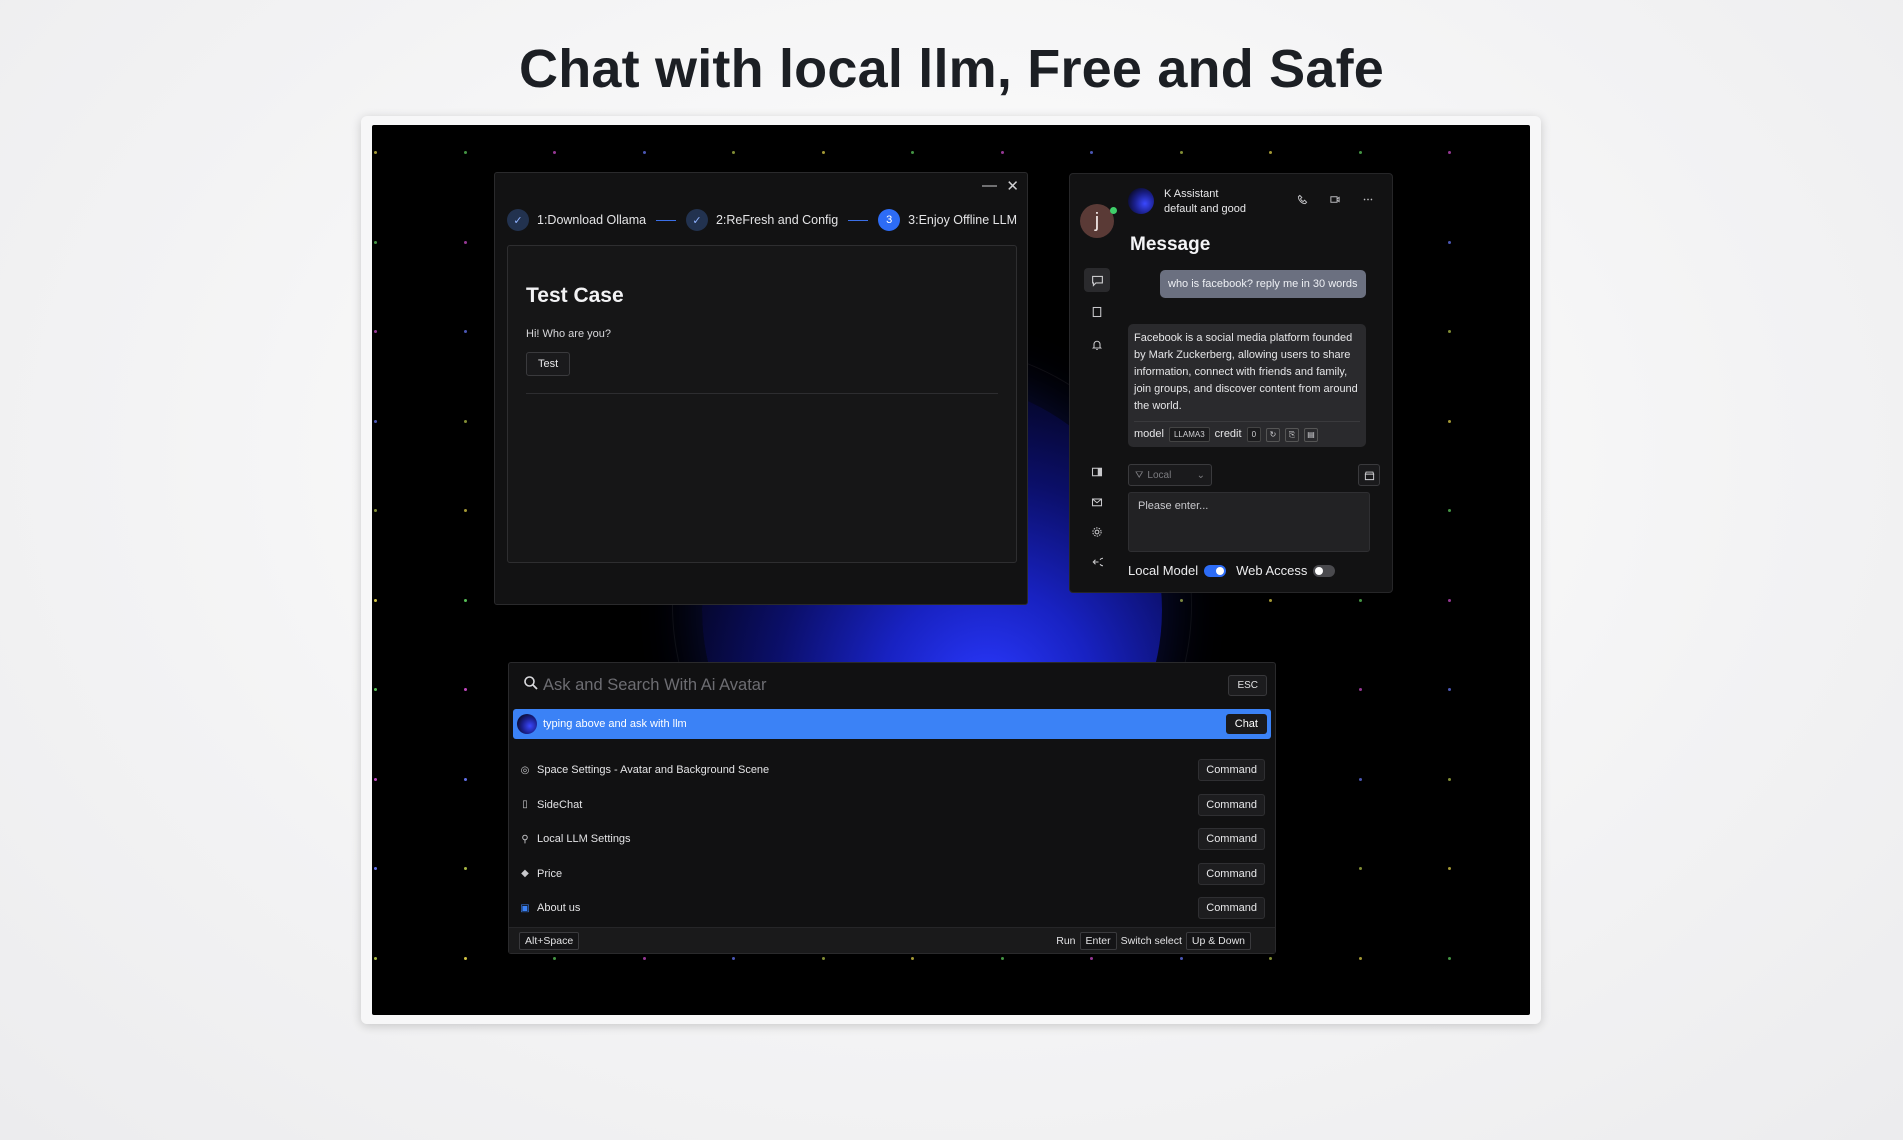  Describe the element at coordinates (548, 364) in the screenshot. I see `test-button: Test` at that location.